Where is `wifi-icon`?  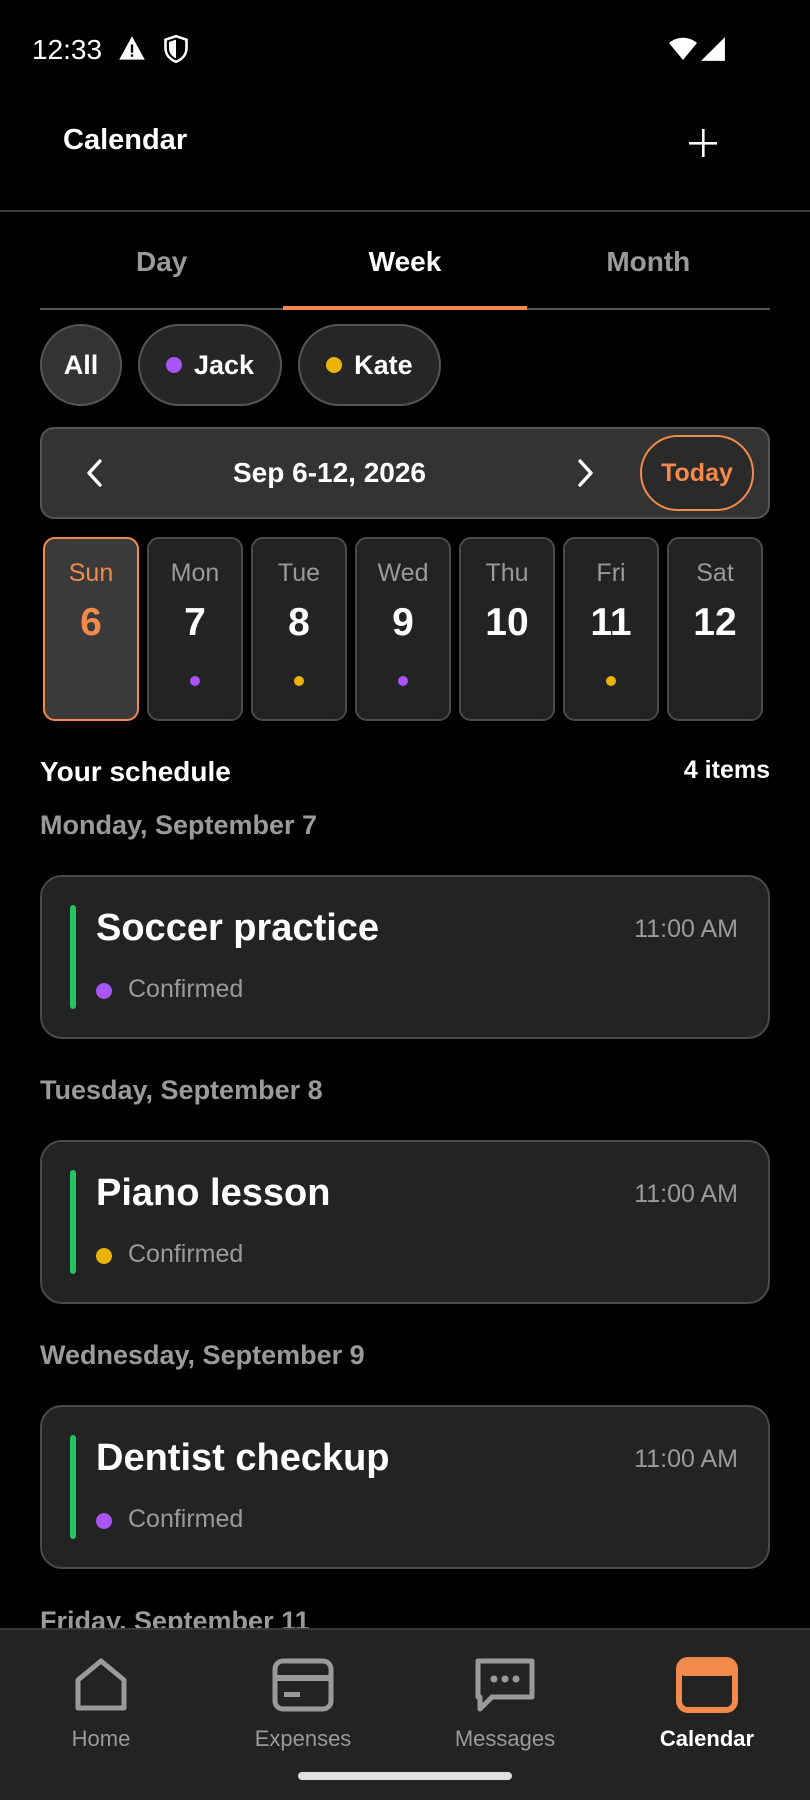
wifi-icon is located at coordinates (683, 51).